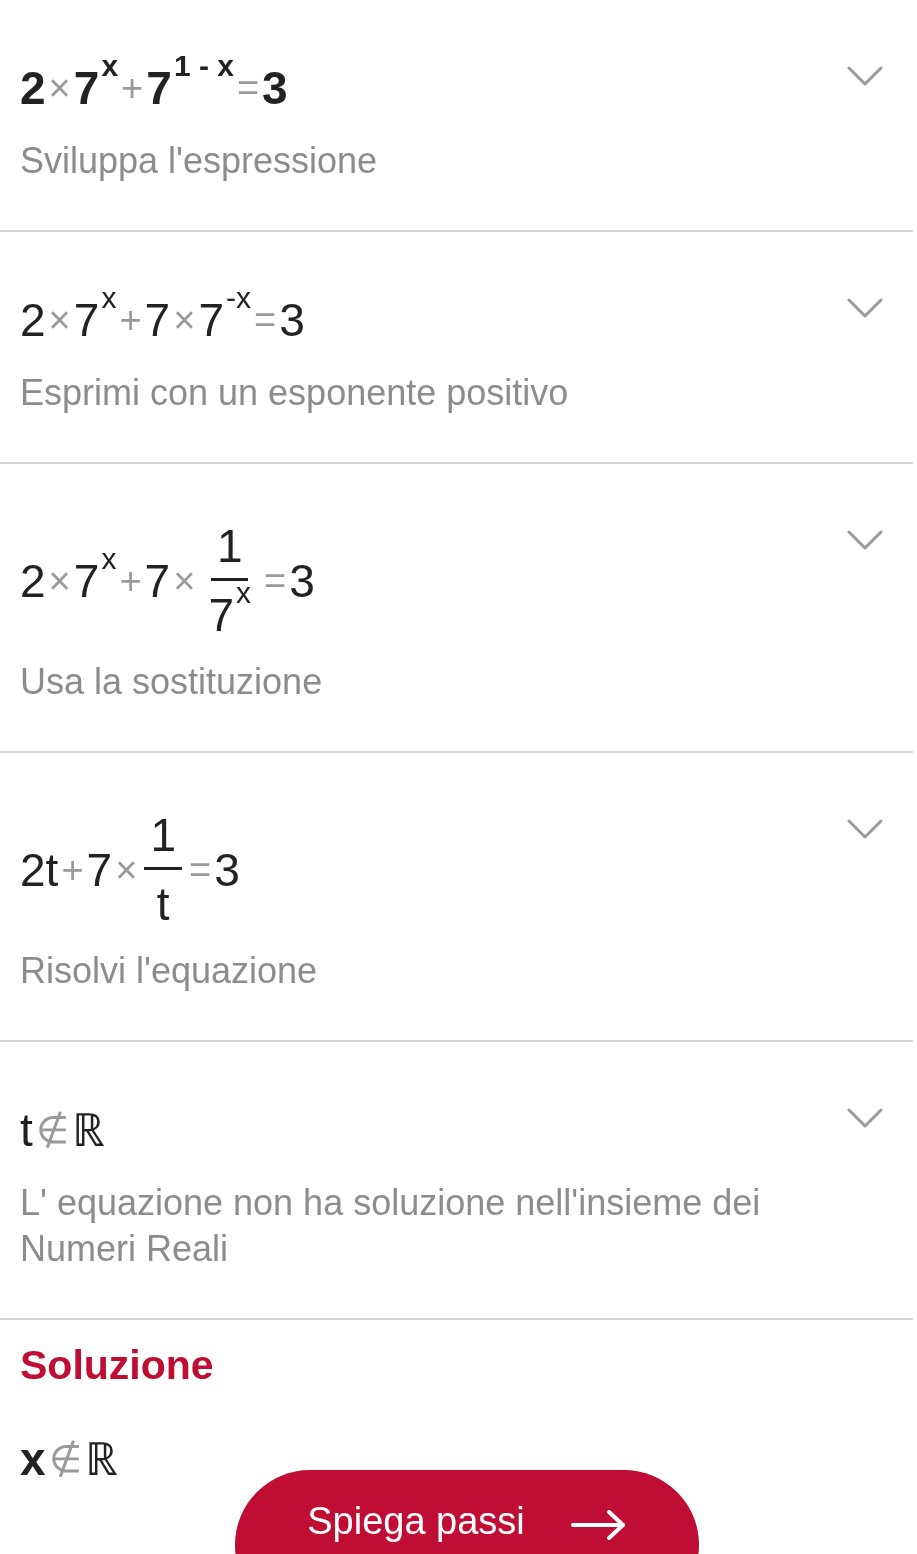 The height and width of the screenshot is (1554, 917). I want to click on math-expression: 2×7$^{x}$+7$^{1 - x}$=3, so click(154, 84).